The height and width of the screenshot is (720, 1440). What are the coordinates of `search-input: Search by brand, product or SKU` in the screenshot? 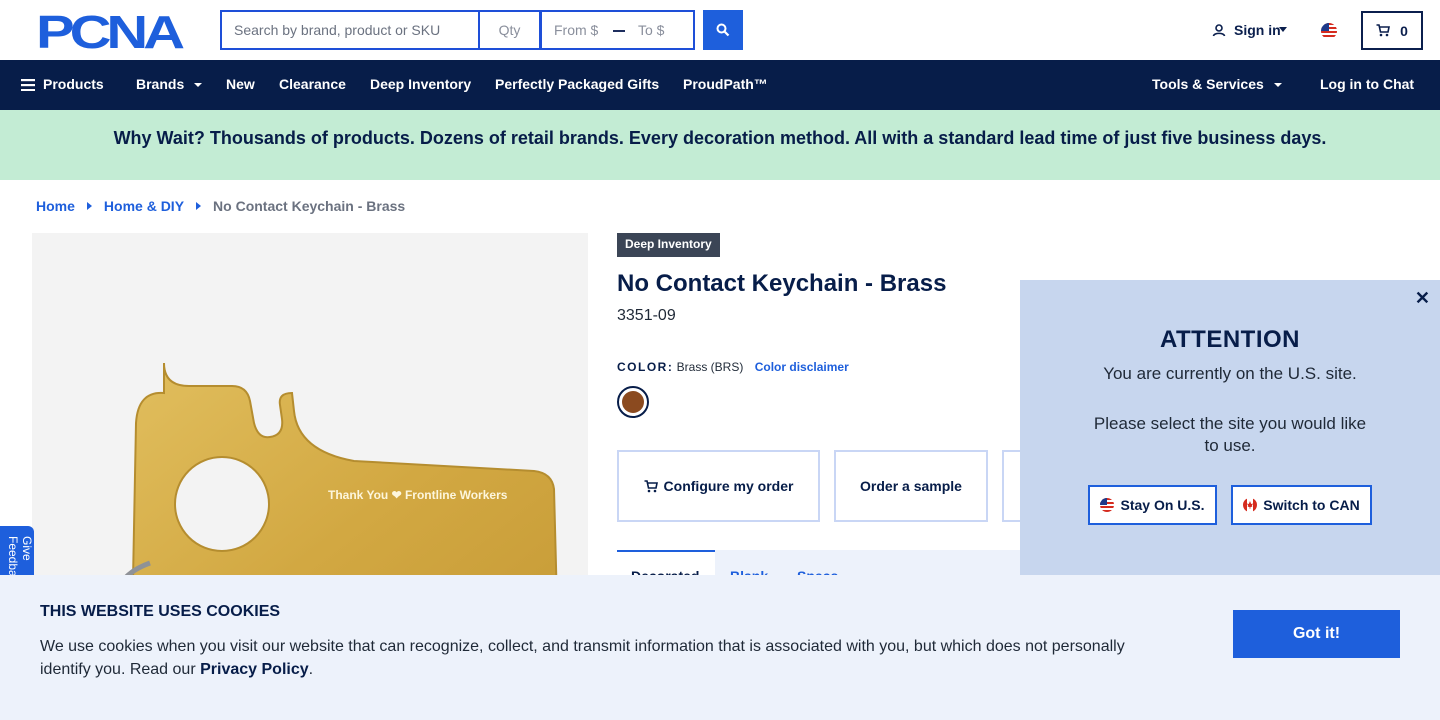 It's located at (349, 30).